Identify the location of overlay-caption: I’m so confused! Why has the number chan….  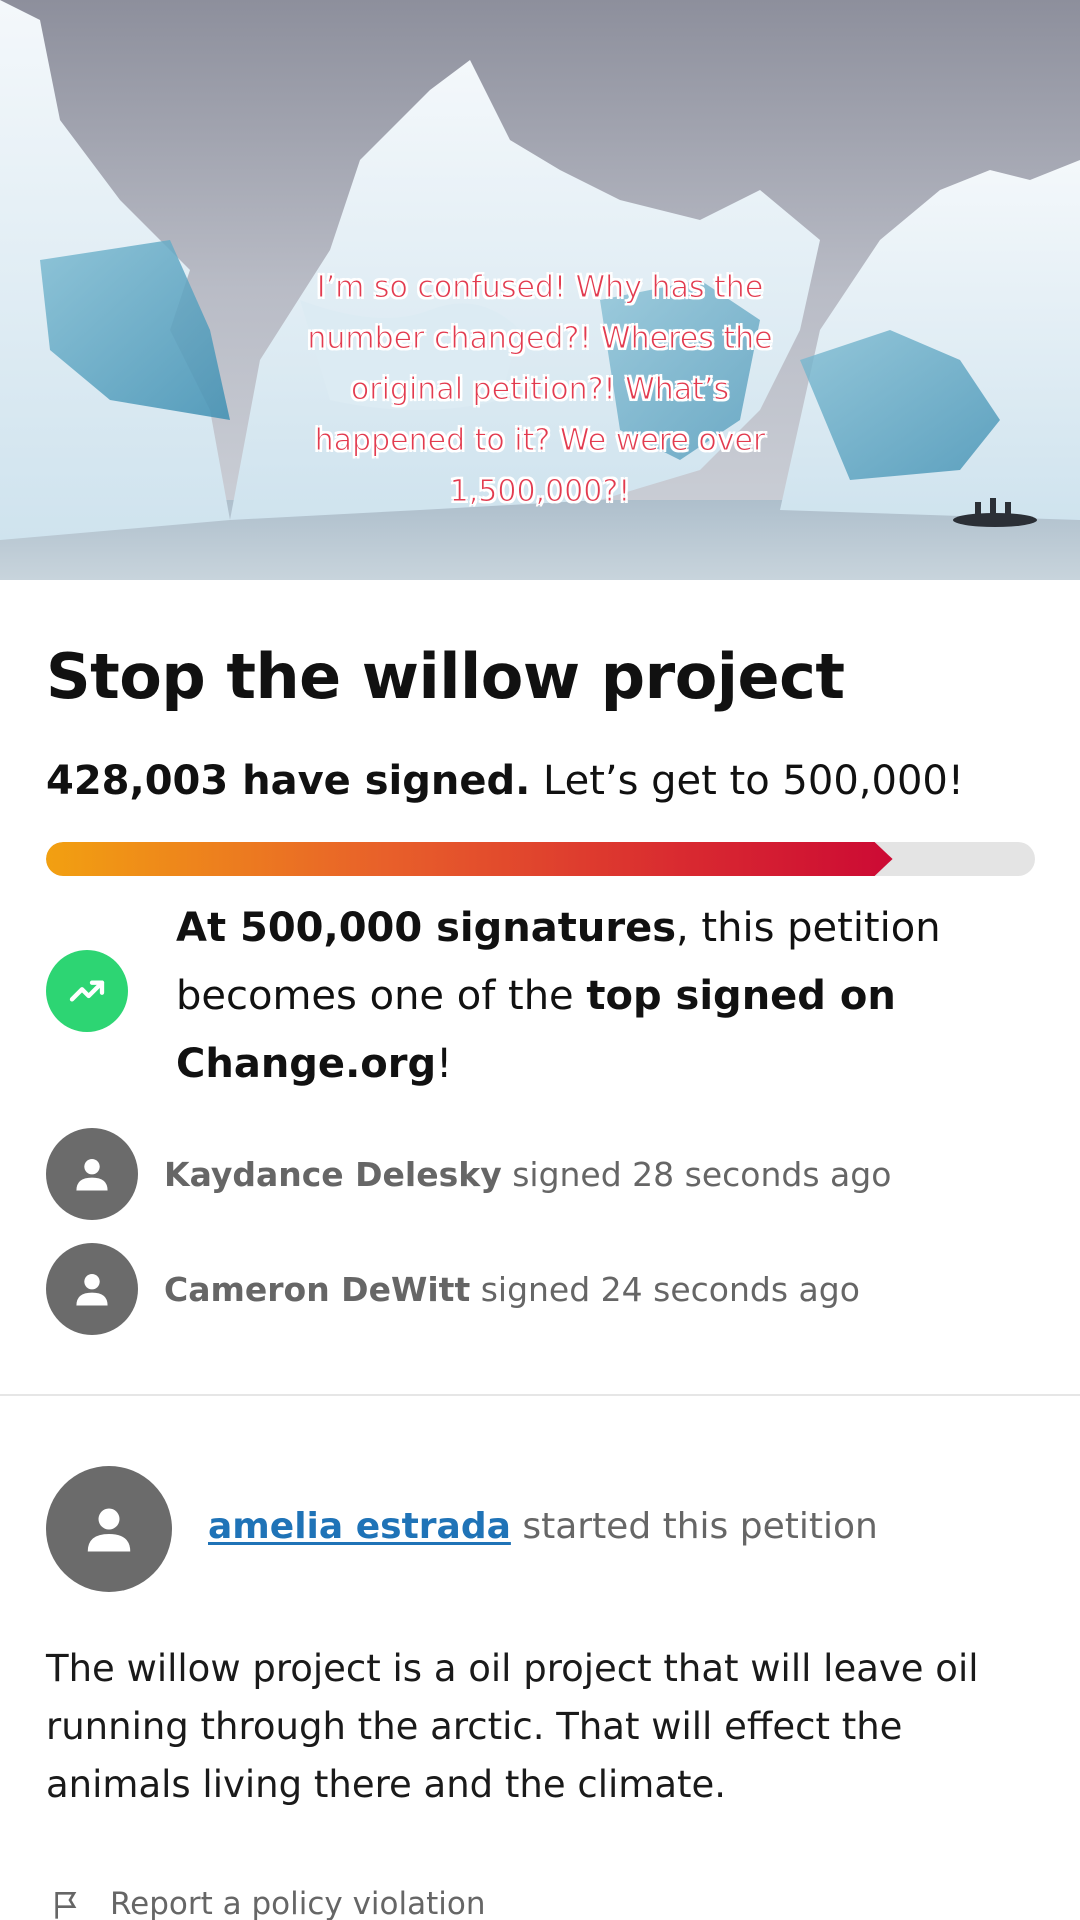
(540, 390).